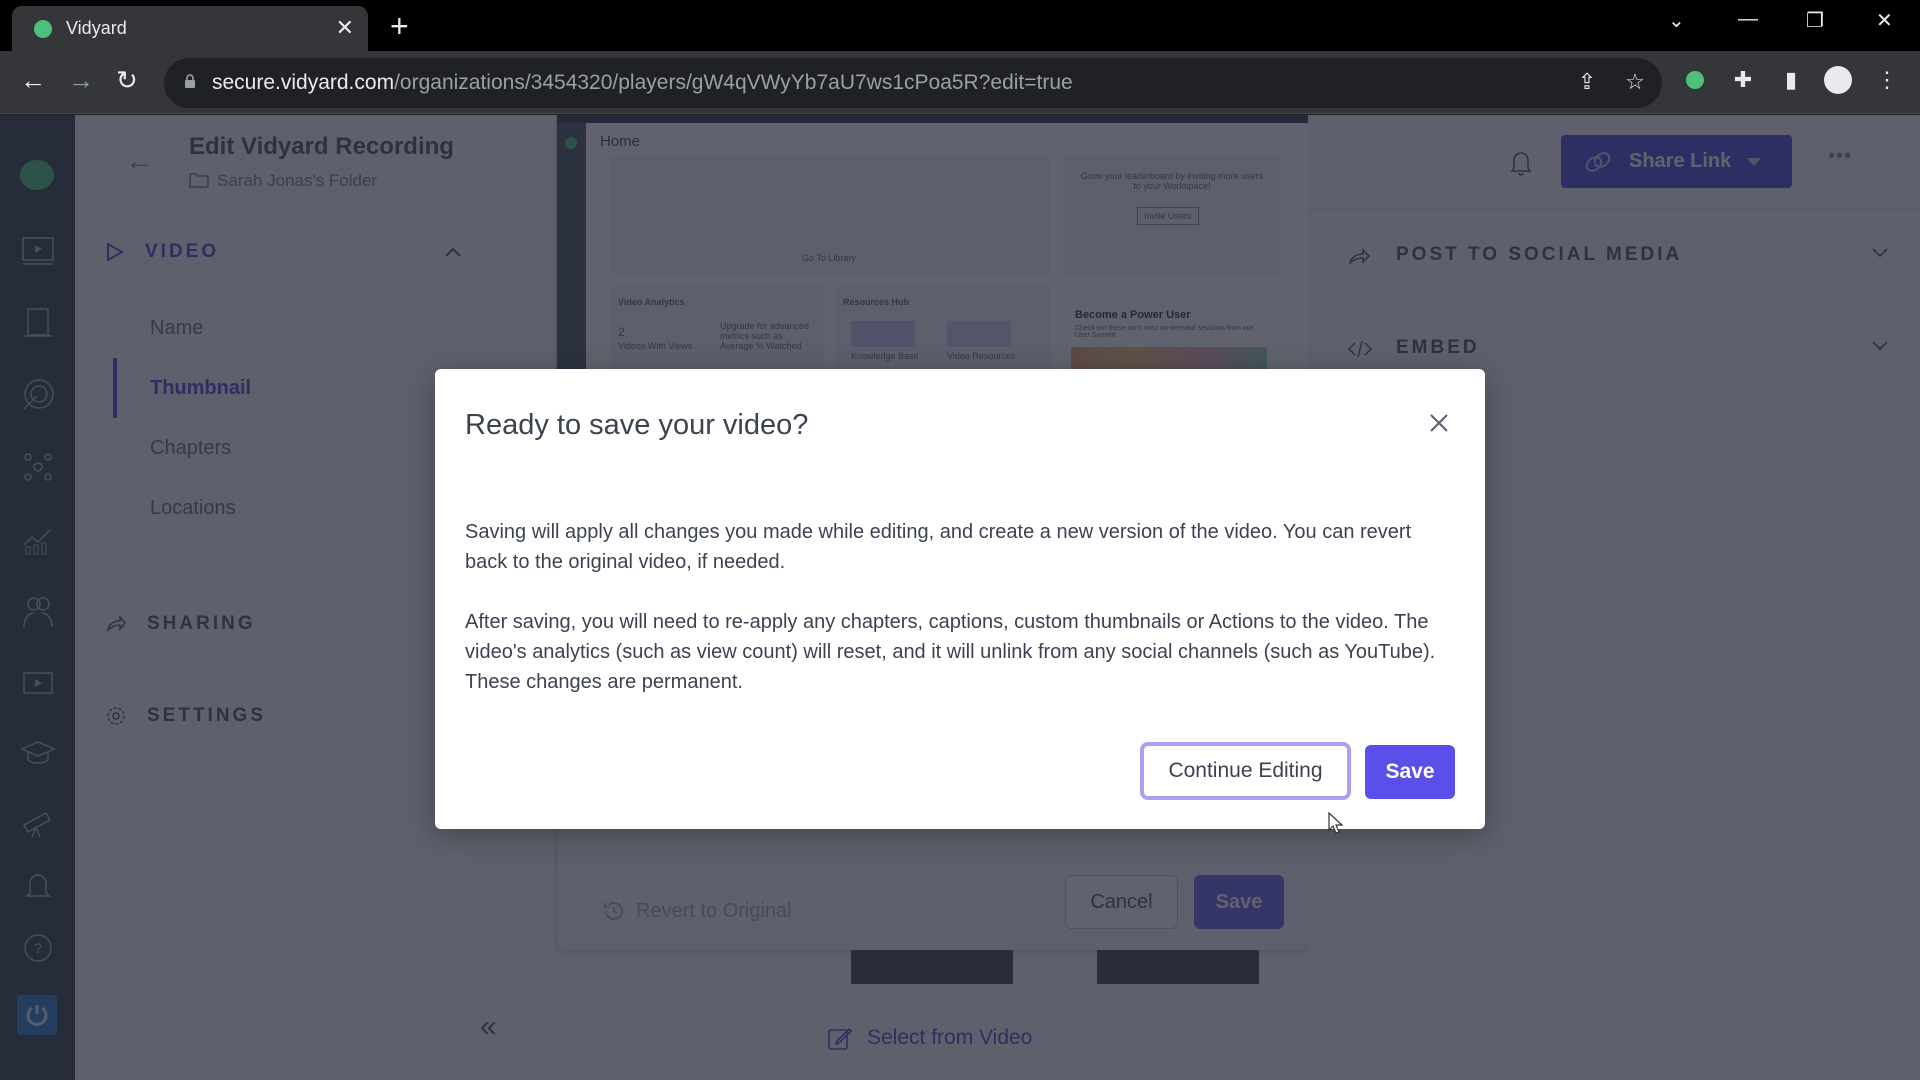  I want to click on dialog-title: Ready to save your video?, so click(637, 425).